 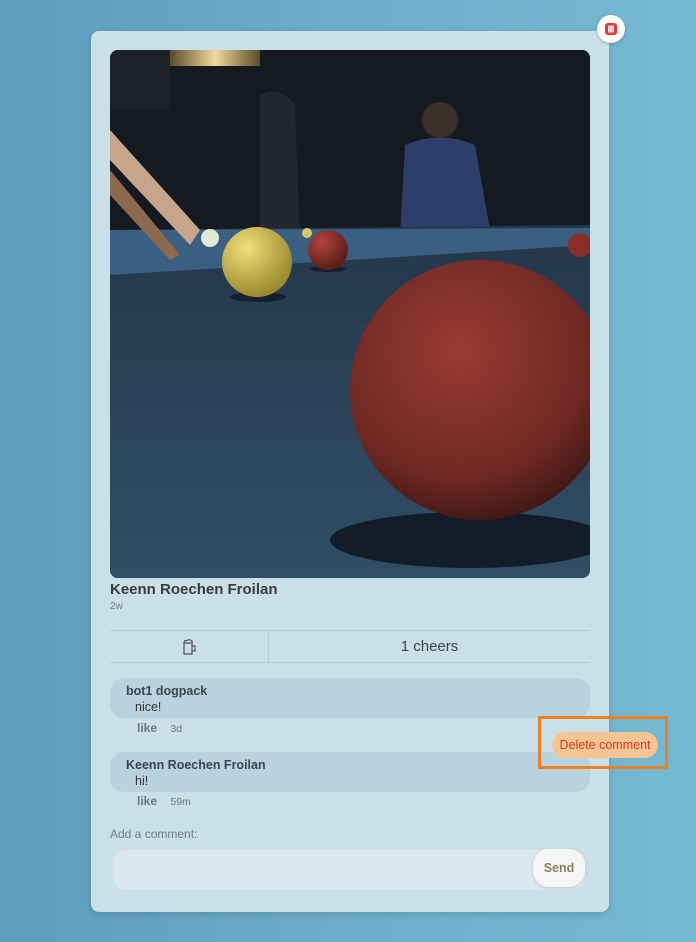 I want to click on comment-input-wrapper, so click(x=349, y=869).